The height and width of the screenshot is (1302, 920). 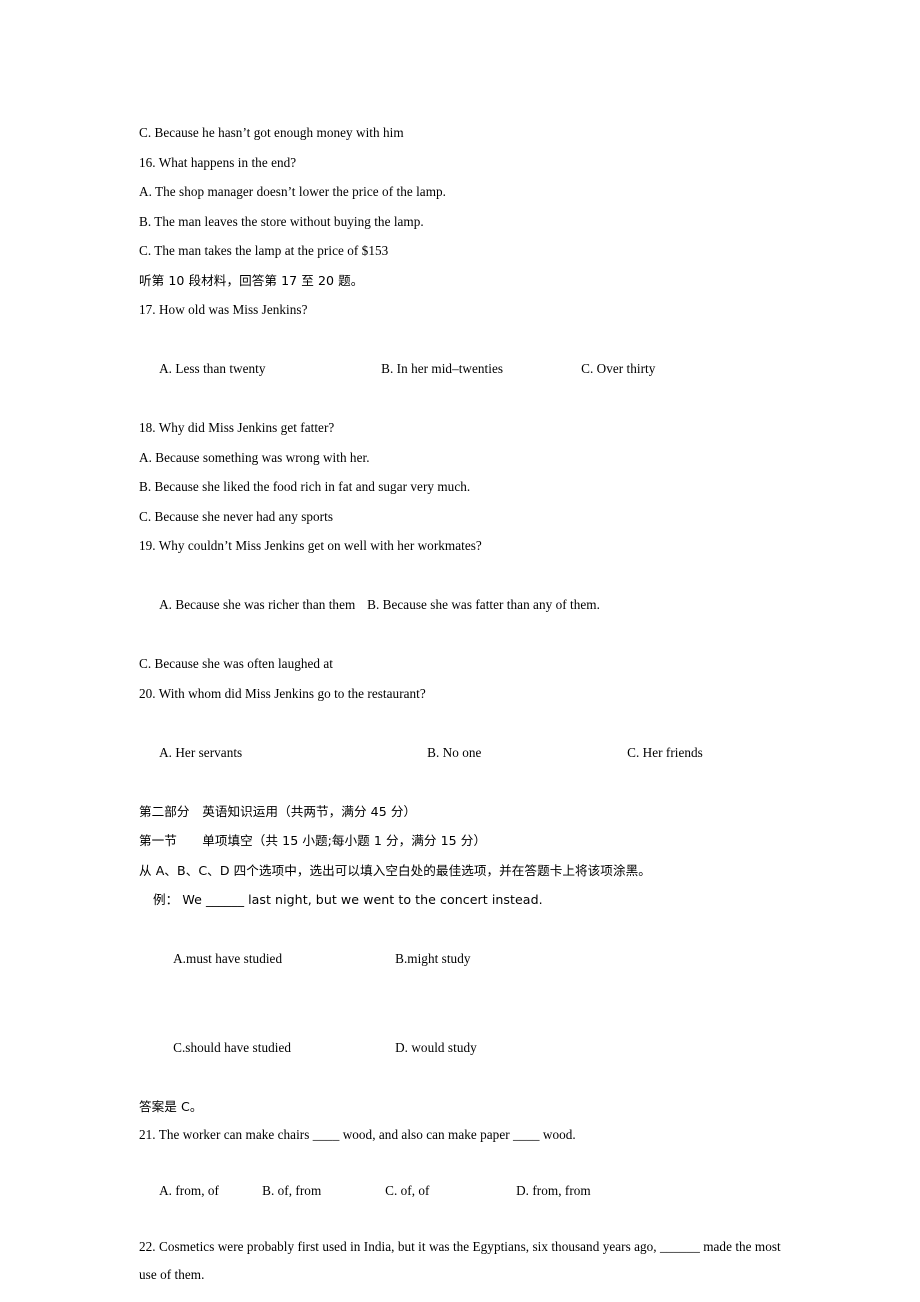 I want to click on option-d: D. from, from, so click(x=553, y=1190).